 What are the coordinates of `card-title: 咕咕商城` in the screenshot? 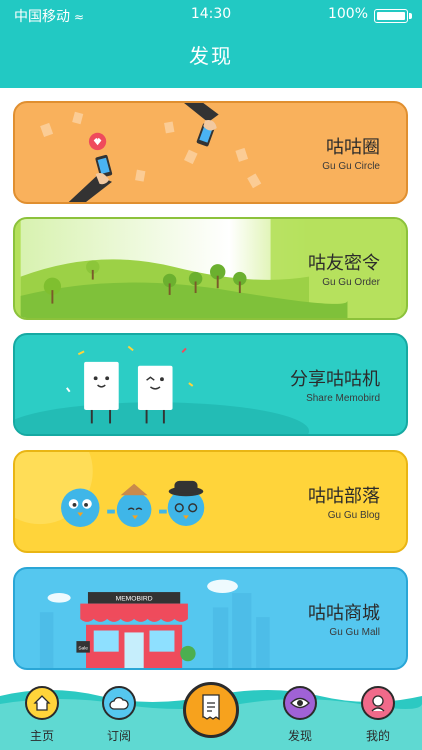 It's located at (344, 613).